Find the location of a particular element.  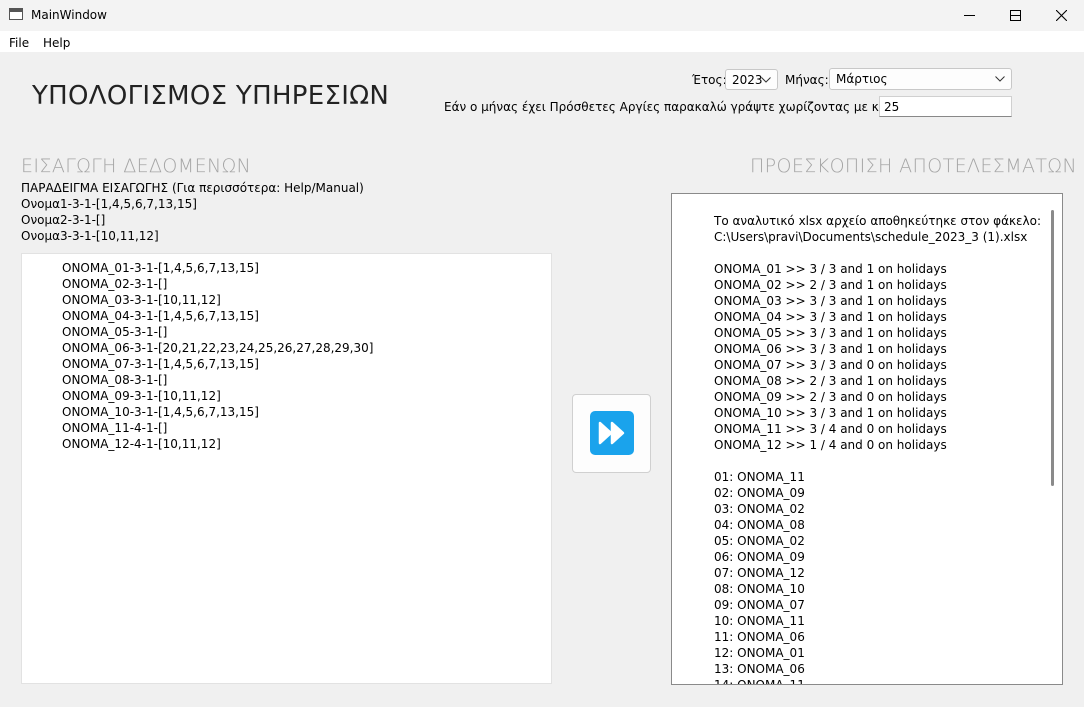

result-line: ONOMA_02 >> 2 / 3 and 1 on holidays is located at coordinates (830, 285).